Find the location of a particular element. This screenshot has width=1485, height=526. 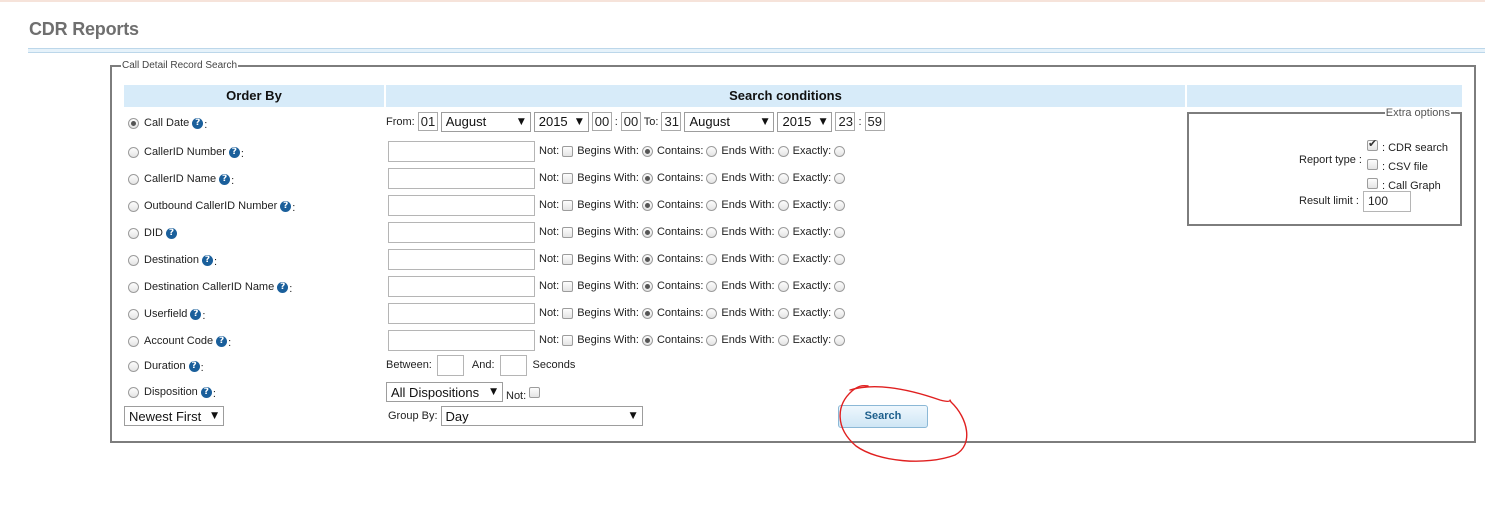

report-type-option: : CSV file is located at coordinates (1397, 164).